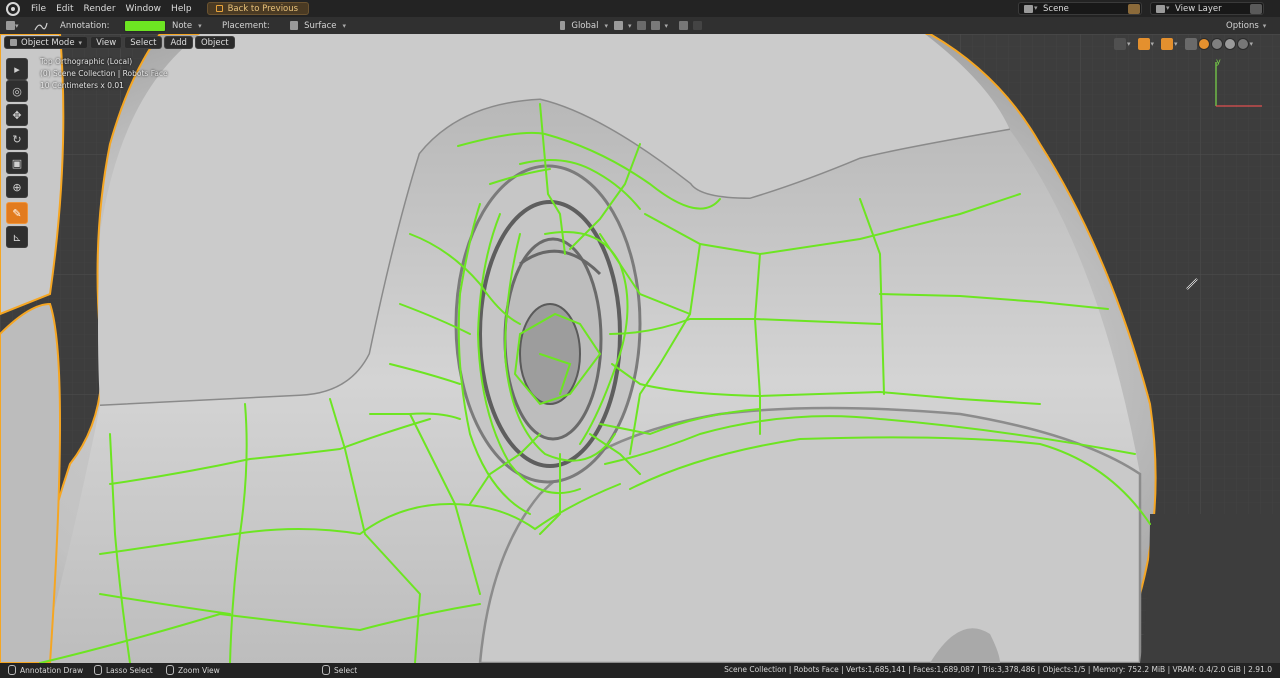  Describe the element at coordinates (1242, 25) in the screenshot. I see `options-label: Options` at that location.